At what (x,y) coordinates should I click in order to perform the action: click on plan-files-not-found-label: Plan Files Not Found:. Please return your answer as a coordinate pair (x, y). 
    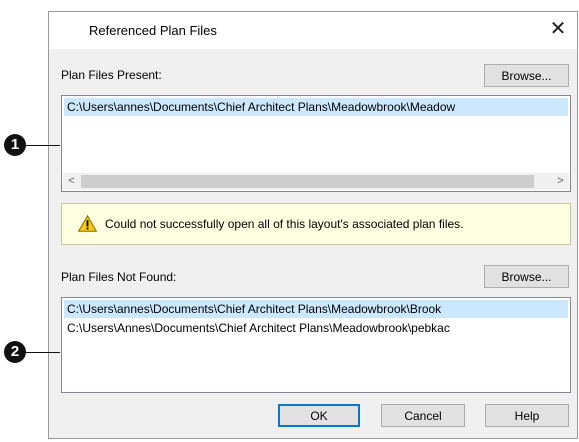
    Looking at the image, I should click on (119, 277).